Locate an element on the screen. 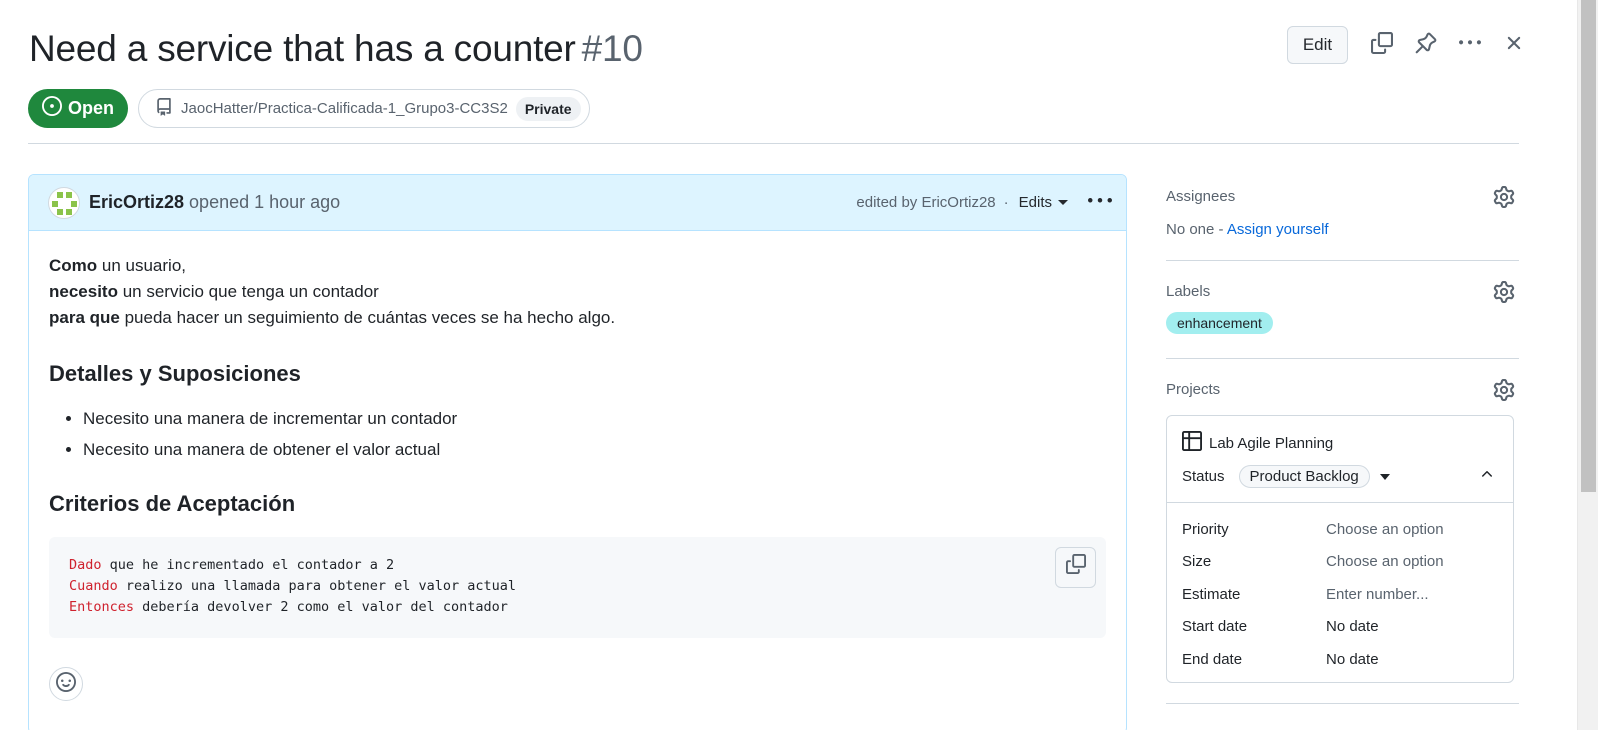  close-button is located at coordinates (1514, 45).